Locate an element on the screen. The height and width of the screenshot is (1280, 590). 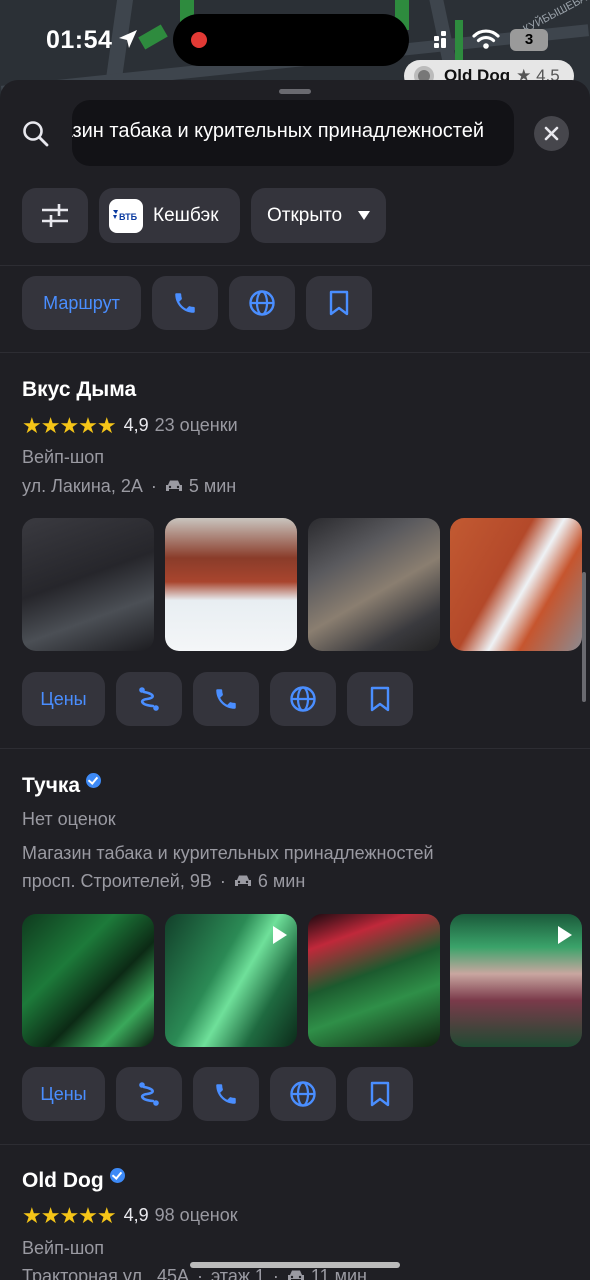
vtb-logo-text: ВТБ is located at coordinates (128, 217).